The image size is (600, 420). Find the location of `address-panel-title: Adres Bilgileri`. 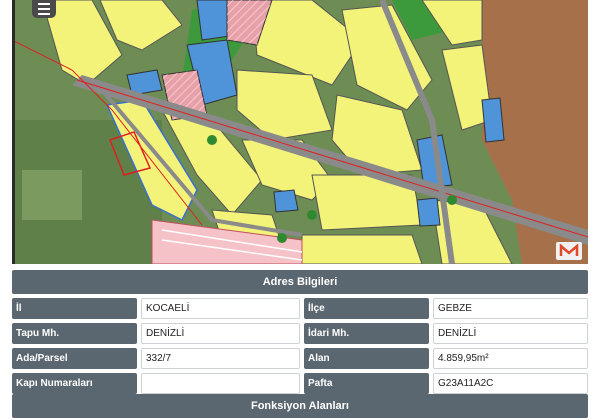

address-panel-title: Adres Bilgileri is located at coordinates (300, 282).